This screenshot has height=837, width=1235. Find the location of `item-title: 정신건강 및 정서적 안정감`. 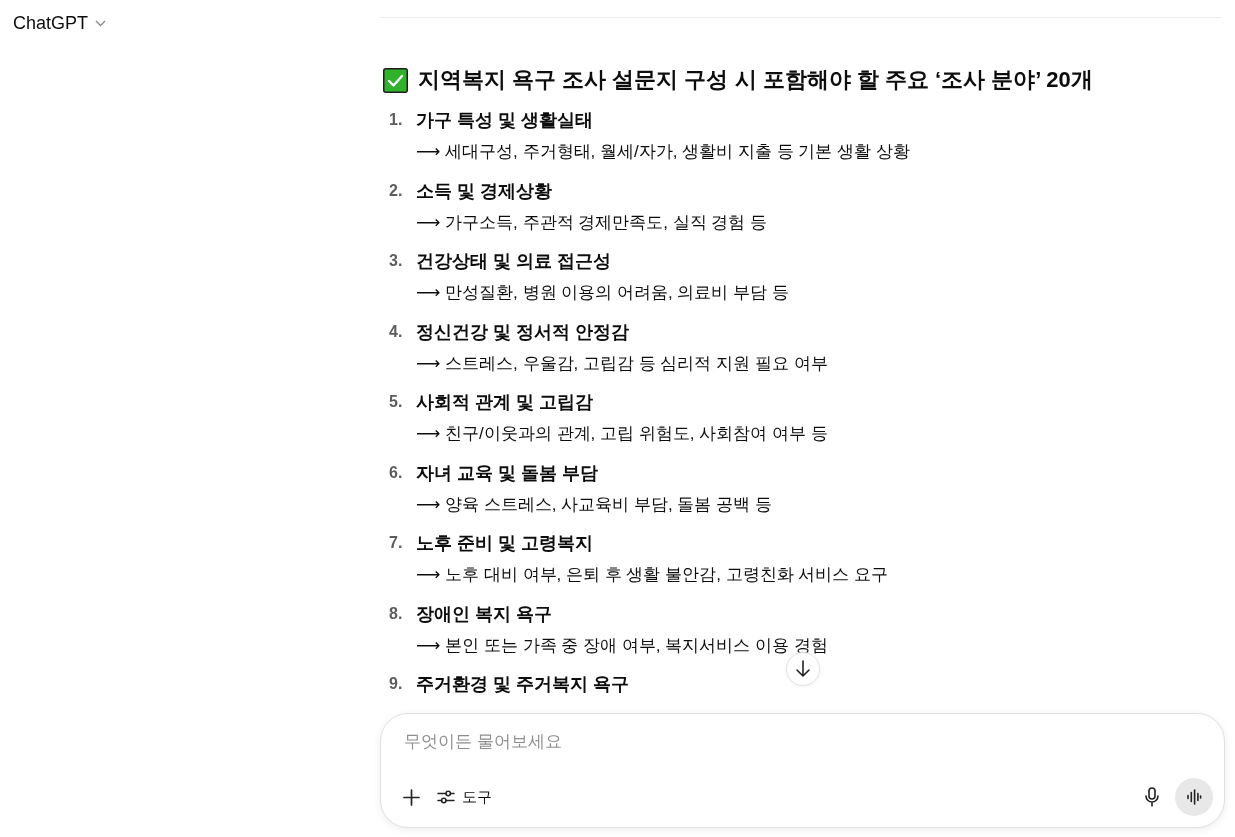

item-title: 정신건강 및 정서적 안정감 is located at coordinates (522, 332).